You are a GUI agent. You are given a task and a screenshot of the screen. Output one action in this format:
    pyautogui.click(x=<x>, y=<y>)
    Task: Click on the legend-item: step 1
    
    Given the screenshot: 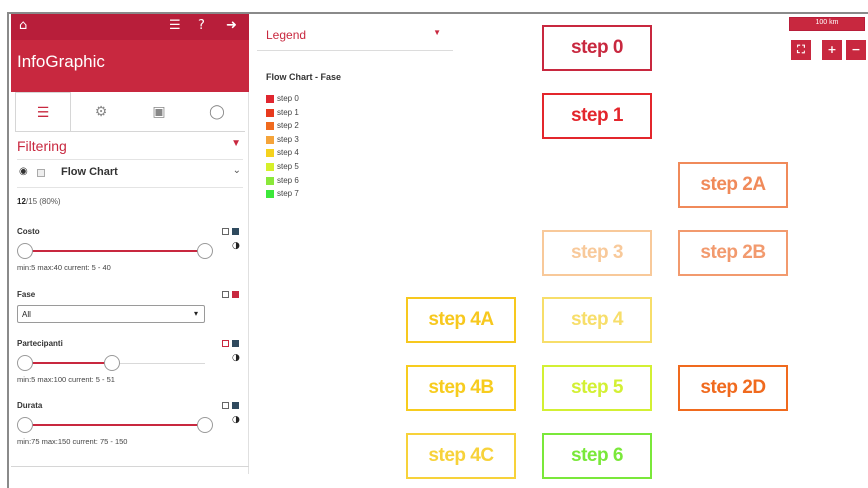 What is the action you would take?
    pyautogui.click(x=316, y=114)
    